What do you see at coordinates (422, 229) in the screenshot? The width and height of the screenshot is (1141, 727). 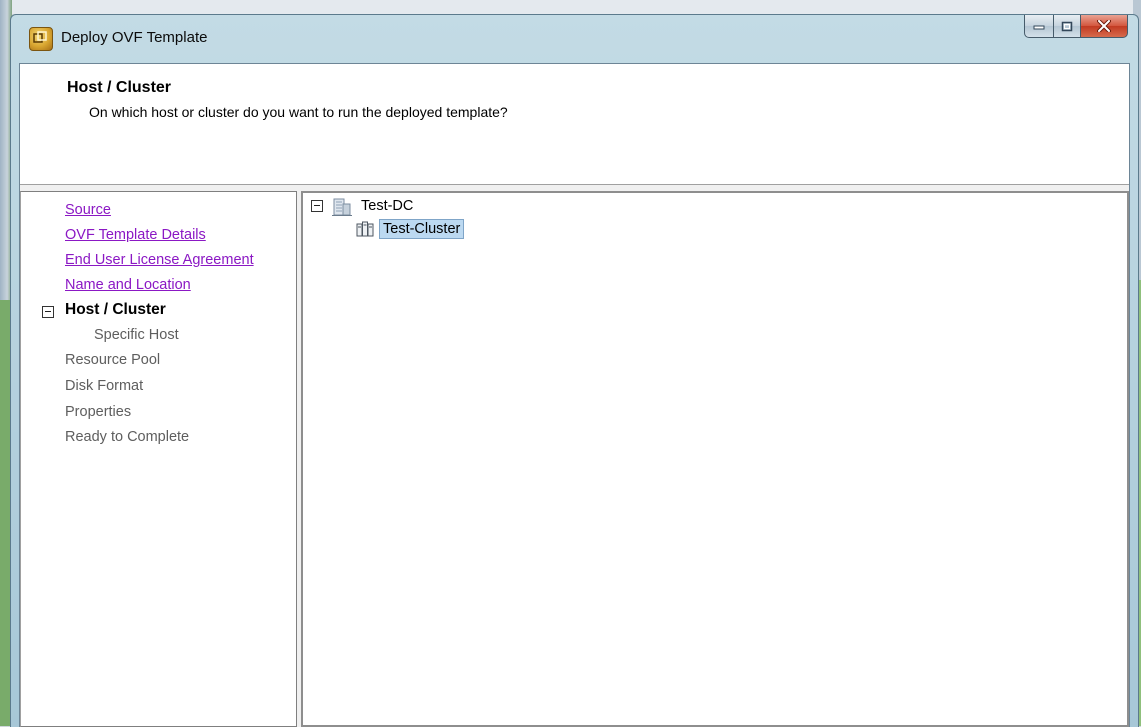 I see `cluster-label: Test-Cluster` at bounding box center [422, 229].